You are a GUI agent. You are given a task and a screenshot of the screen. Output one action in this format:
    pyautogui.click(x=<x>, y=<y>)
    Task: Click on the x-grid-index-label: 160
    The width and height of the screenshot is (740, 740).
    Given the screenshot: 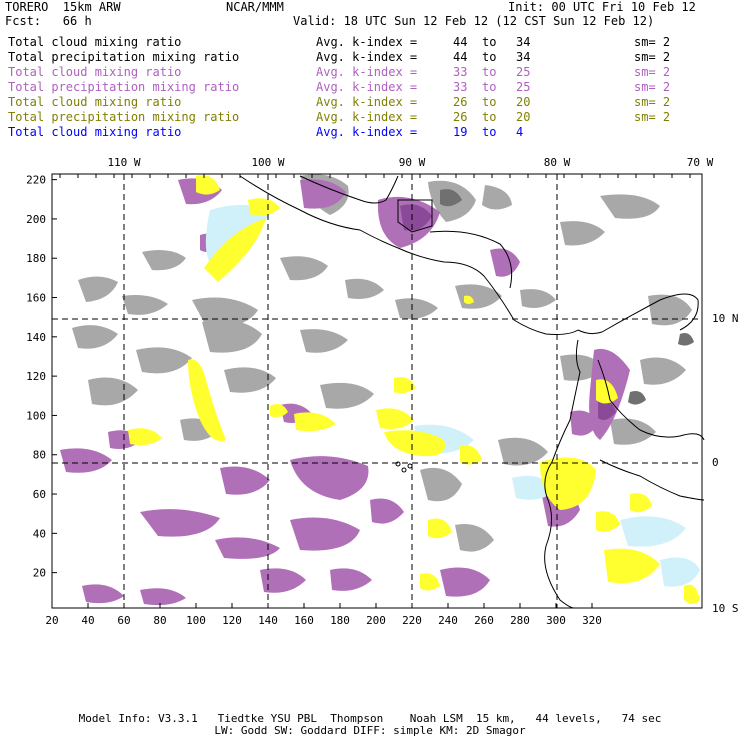 What is the action you would take?
    pyautogui.click(x=304, y=620)
    